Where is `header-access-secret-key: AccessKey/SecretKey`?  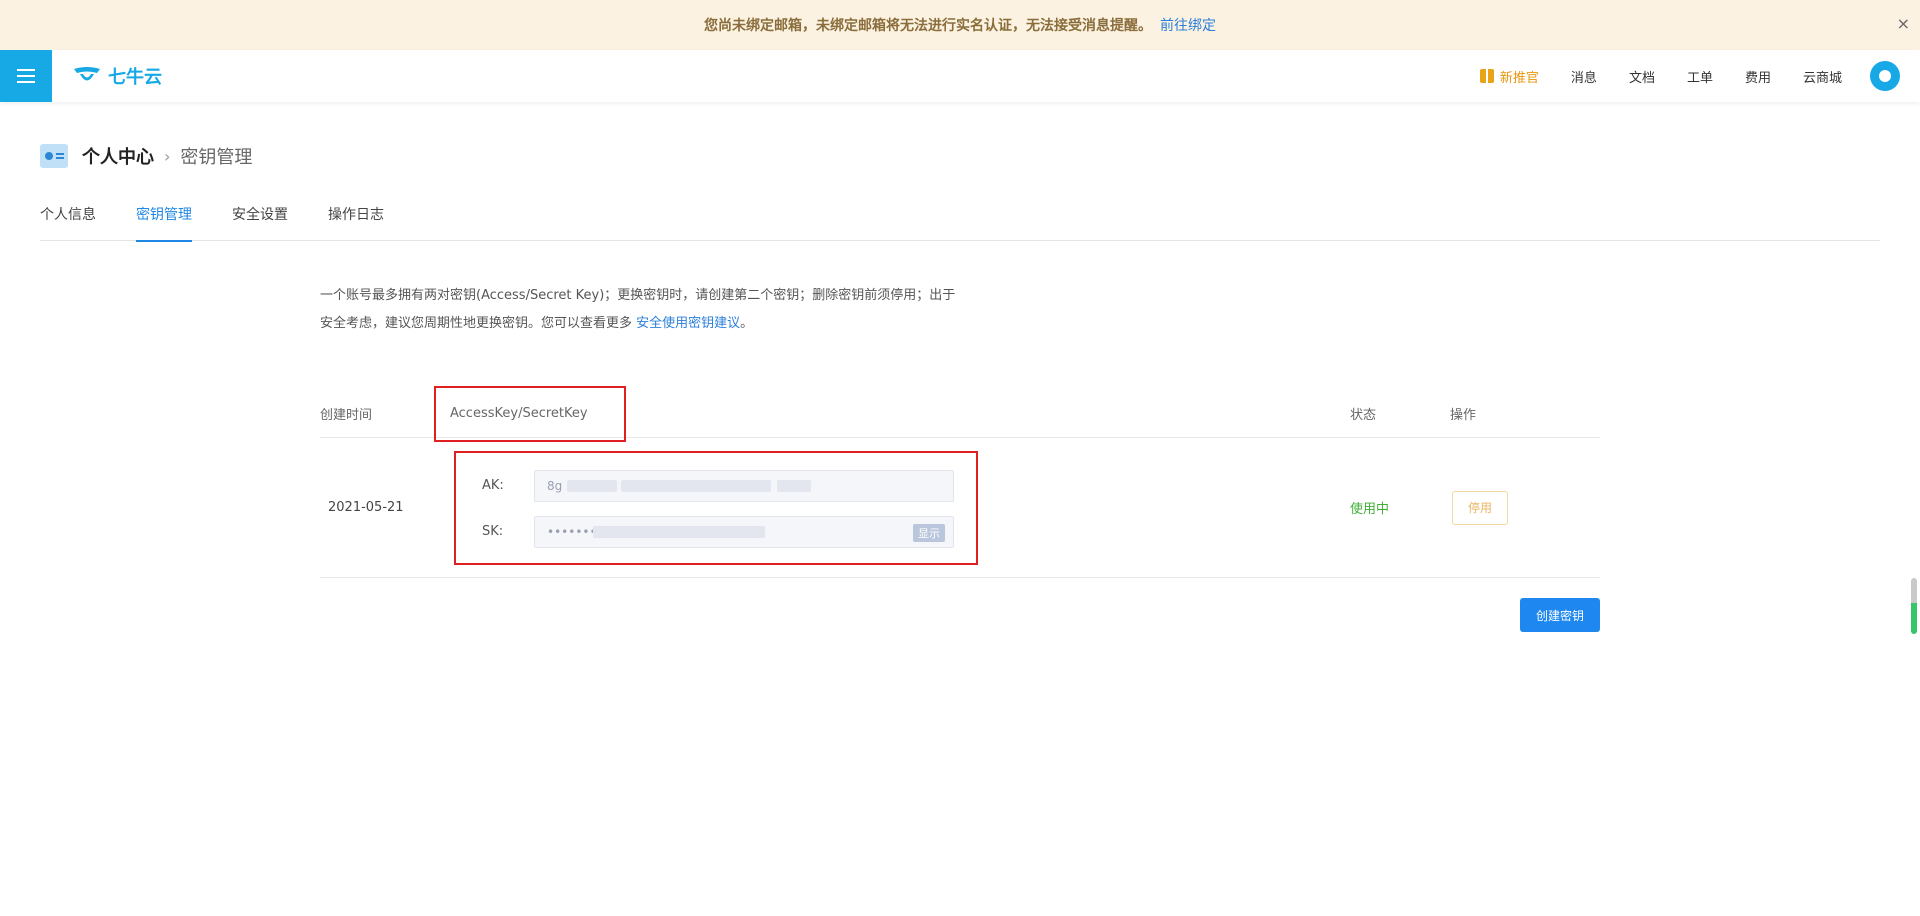
header-access-secret-key: AccessKey/SecretKey is located at coordinates (519, 413).